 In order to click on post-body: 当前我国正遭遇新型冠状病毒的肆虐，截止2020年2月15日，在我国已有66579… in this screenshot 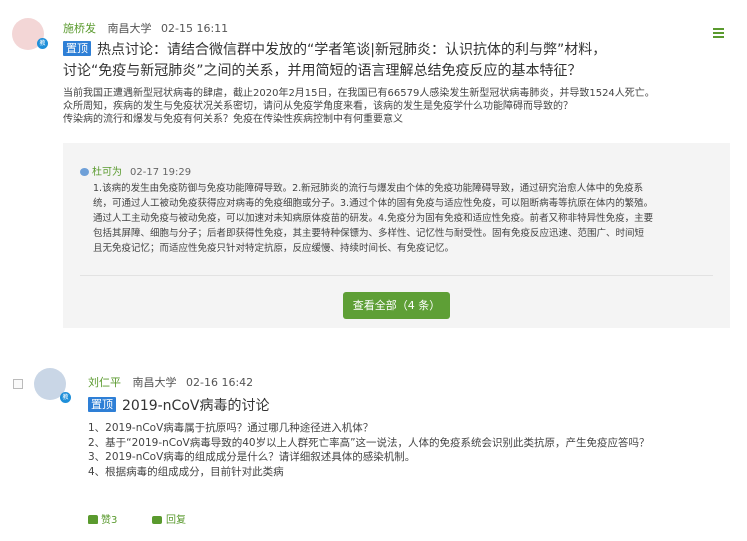, I will do `click(359, 106)`.